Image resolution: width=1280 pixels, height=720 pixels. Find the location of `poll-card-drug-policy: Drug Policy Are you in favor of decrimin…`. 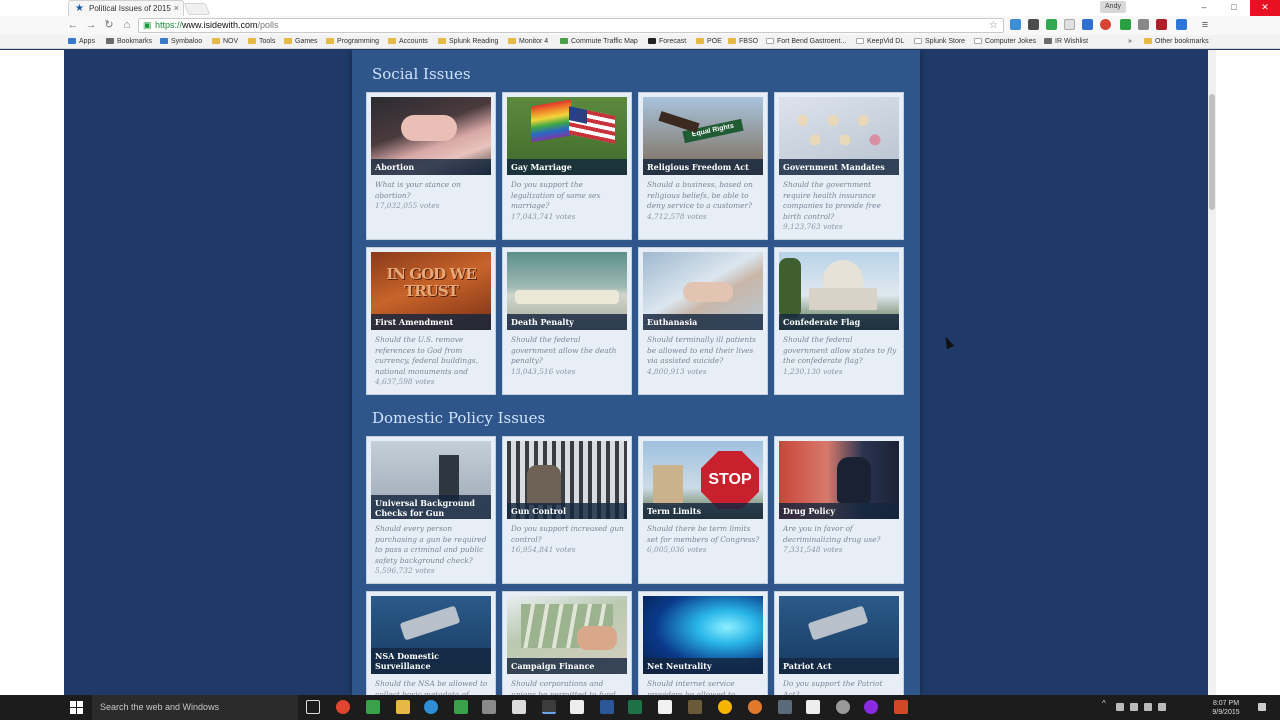

poll-card-drug-policy: Drug Policy Are you in favor of decrimin… is located at coordinates (839, 510).